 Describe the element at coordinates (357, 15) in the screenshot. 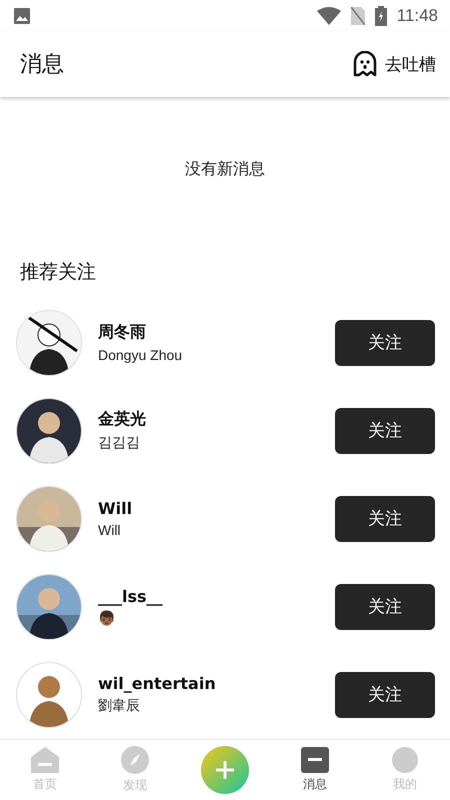

I see `no-sim-icon` at that location.